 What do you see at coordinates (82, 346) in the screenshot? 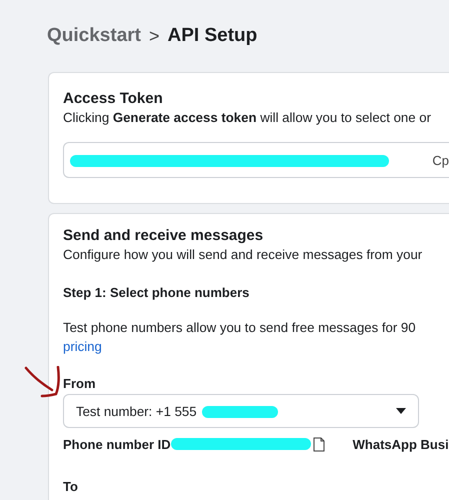
I see `pricing-link: pricing` at bounding box center [82, 346].